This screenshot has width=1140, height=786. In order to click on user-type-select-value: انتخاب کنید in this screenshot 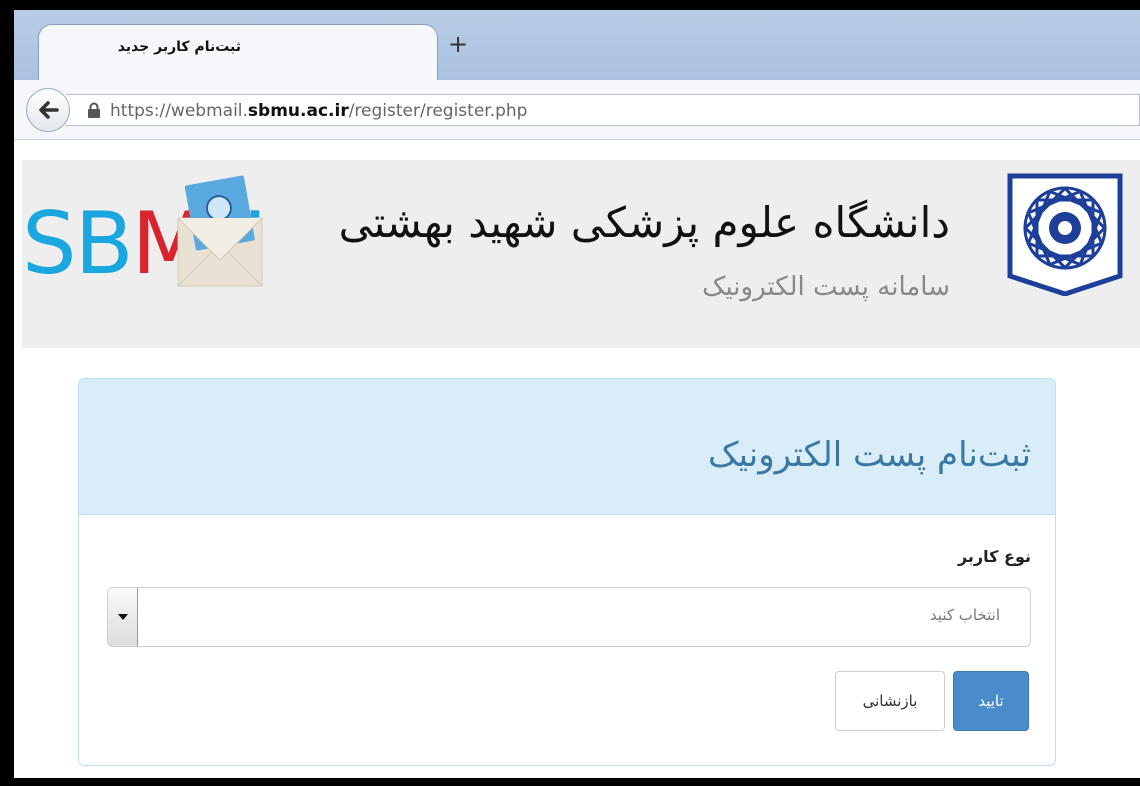, I will do `click(964, 615)`.